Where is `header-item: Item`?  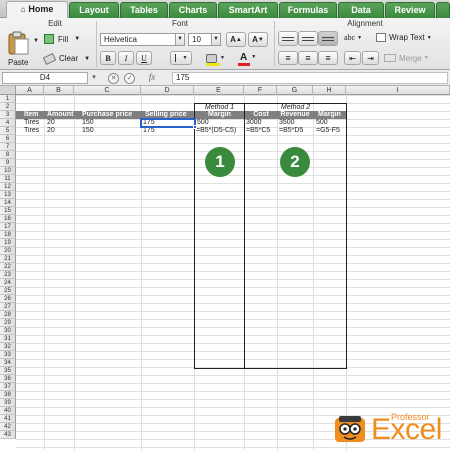
header-item: Item is located at coordinates (30, 115).